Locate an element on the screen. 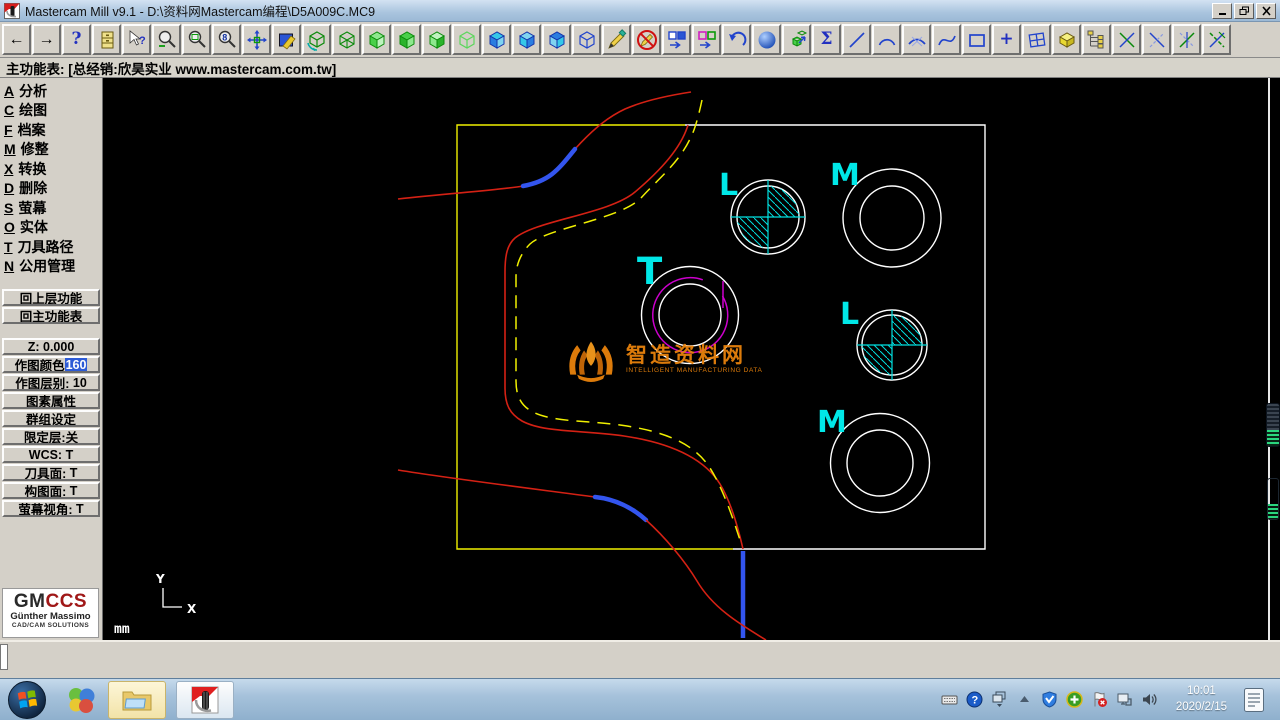 Image resolution: width=1280 pixels, height=720 pixels. sidebar-item-create: C 绘图 is located at coordinates (51, 111).